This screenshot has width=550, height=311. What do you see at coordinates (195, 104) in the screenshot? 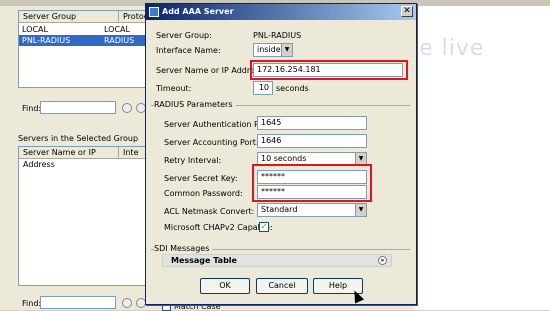
I see `radius-parameters-title: RADIUS Parameters` at bounding box center [195, 104].